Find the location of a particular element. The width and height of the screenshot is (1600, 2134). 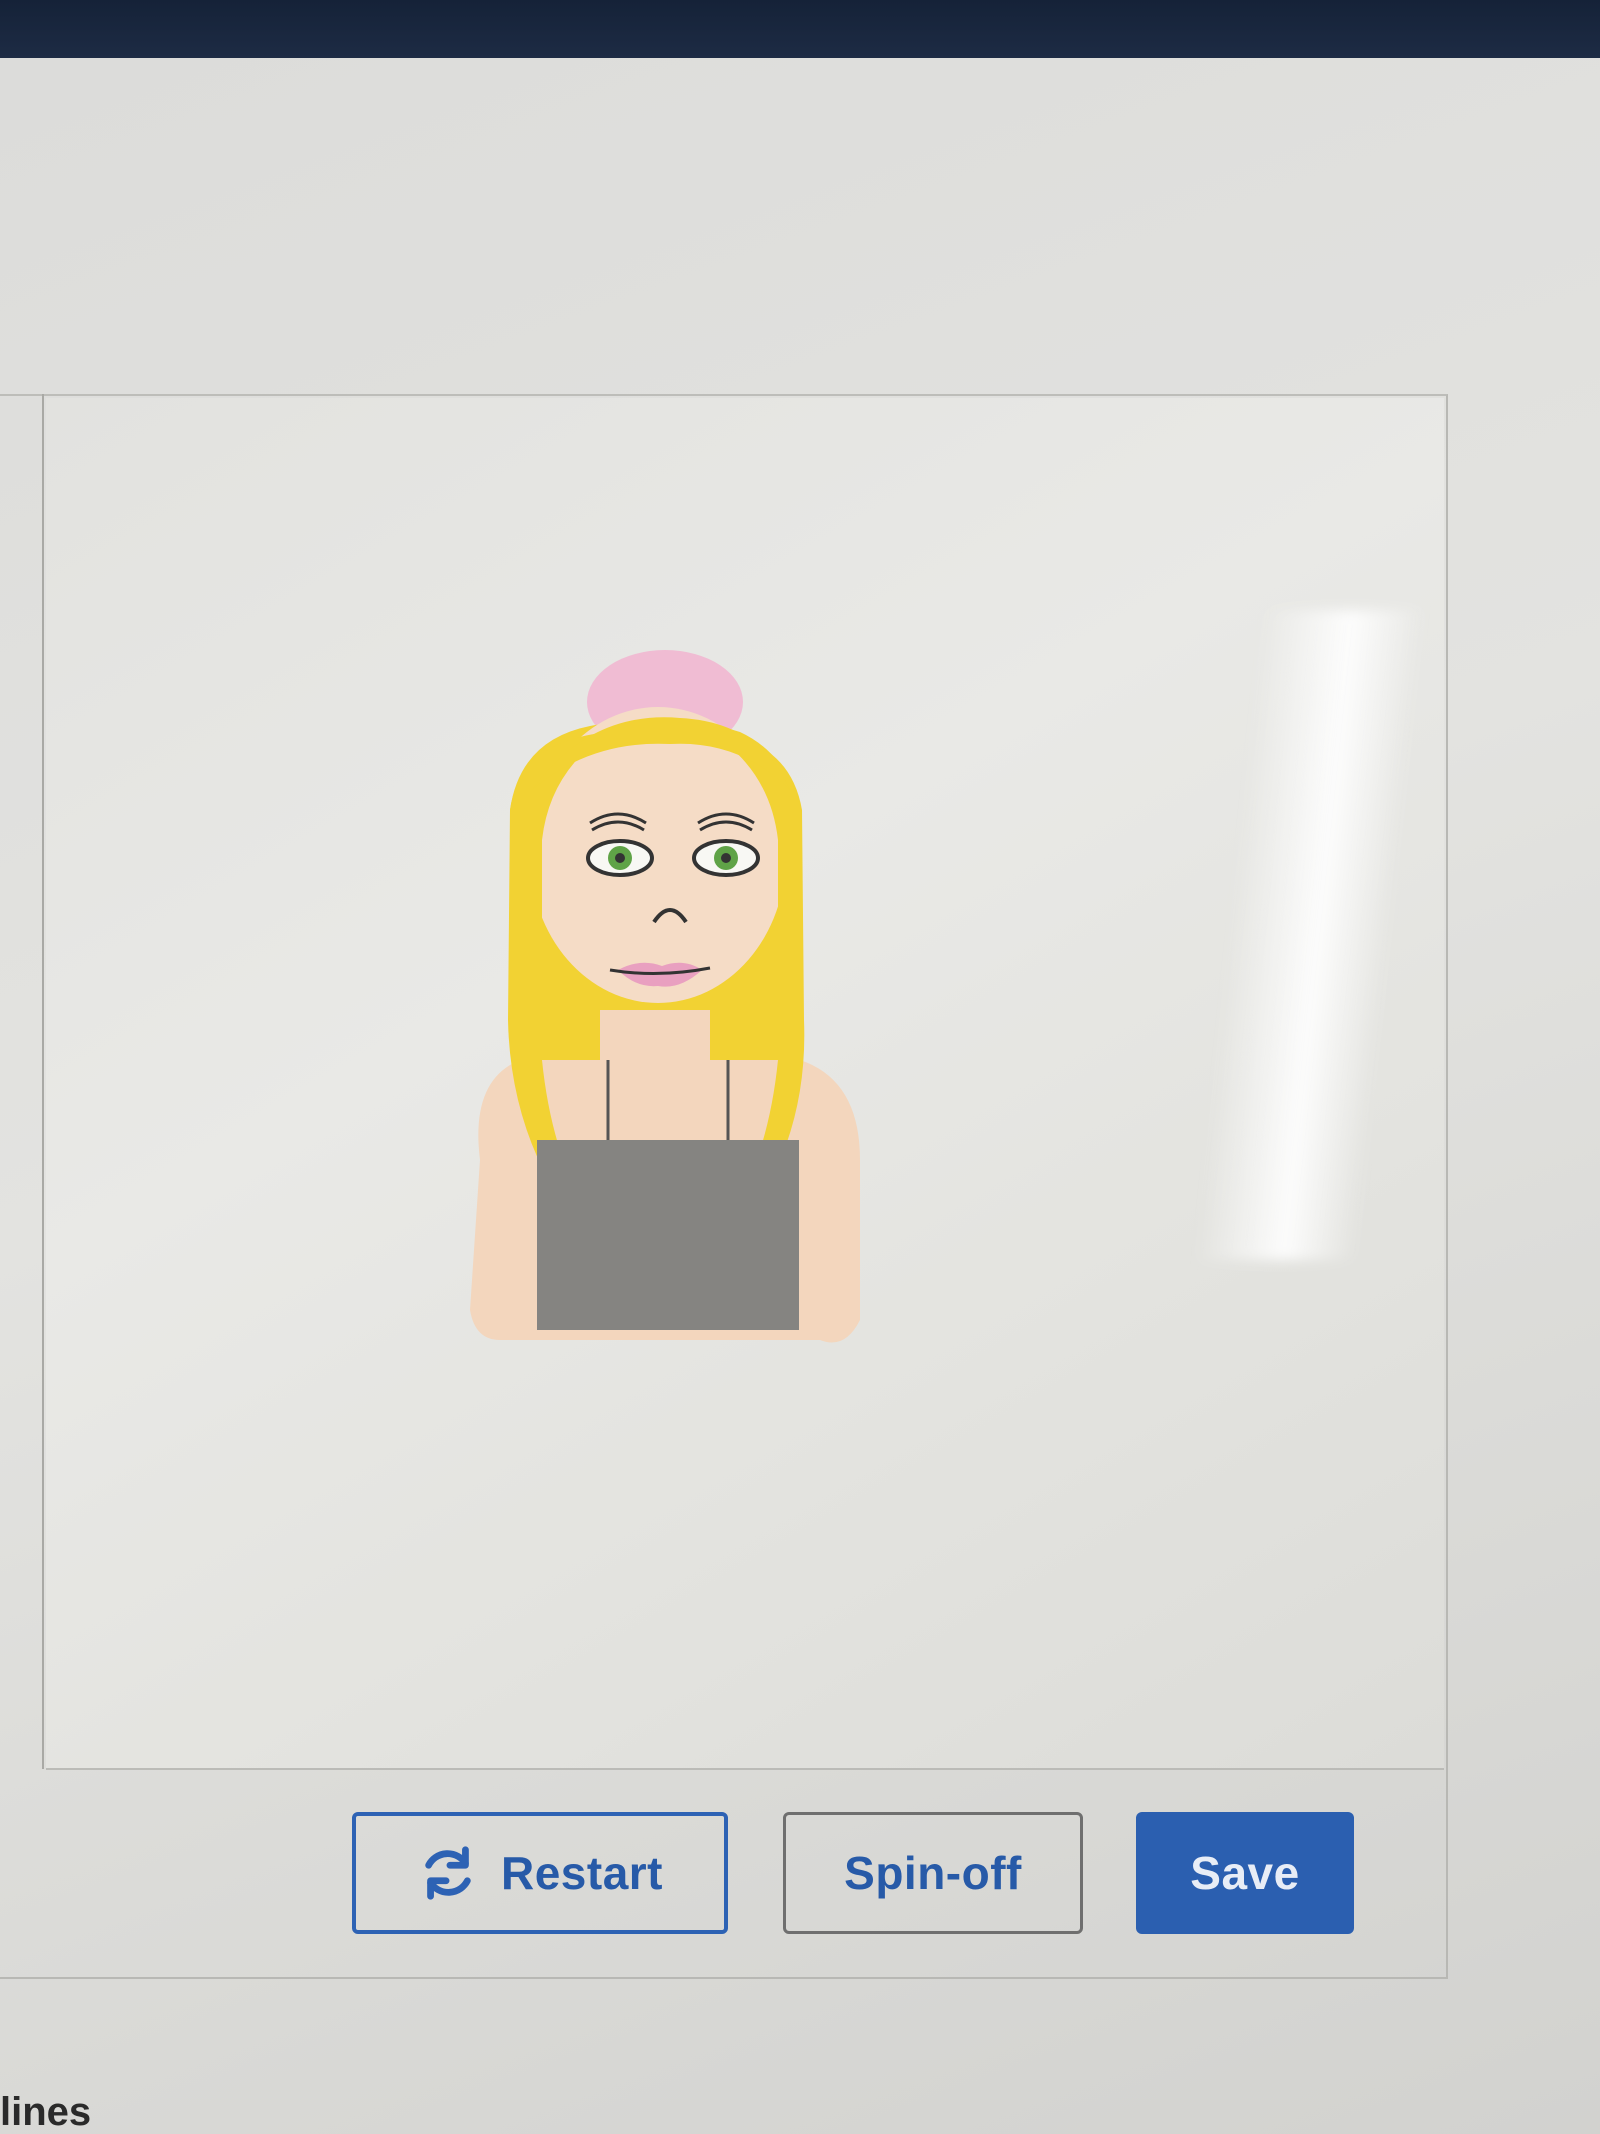

avatar-neck is located at coordinates (655, 1055).